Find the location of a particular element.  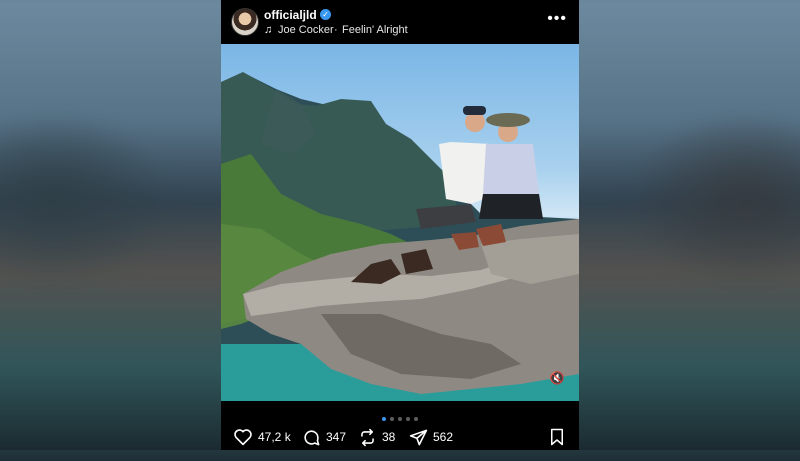

comment-count: 347 is located at coordinates (336, 437).